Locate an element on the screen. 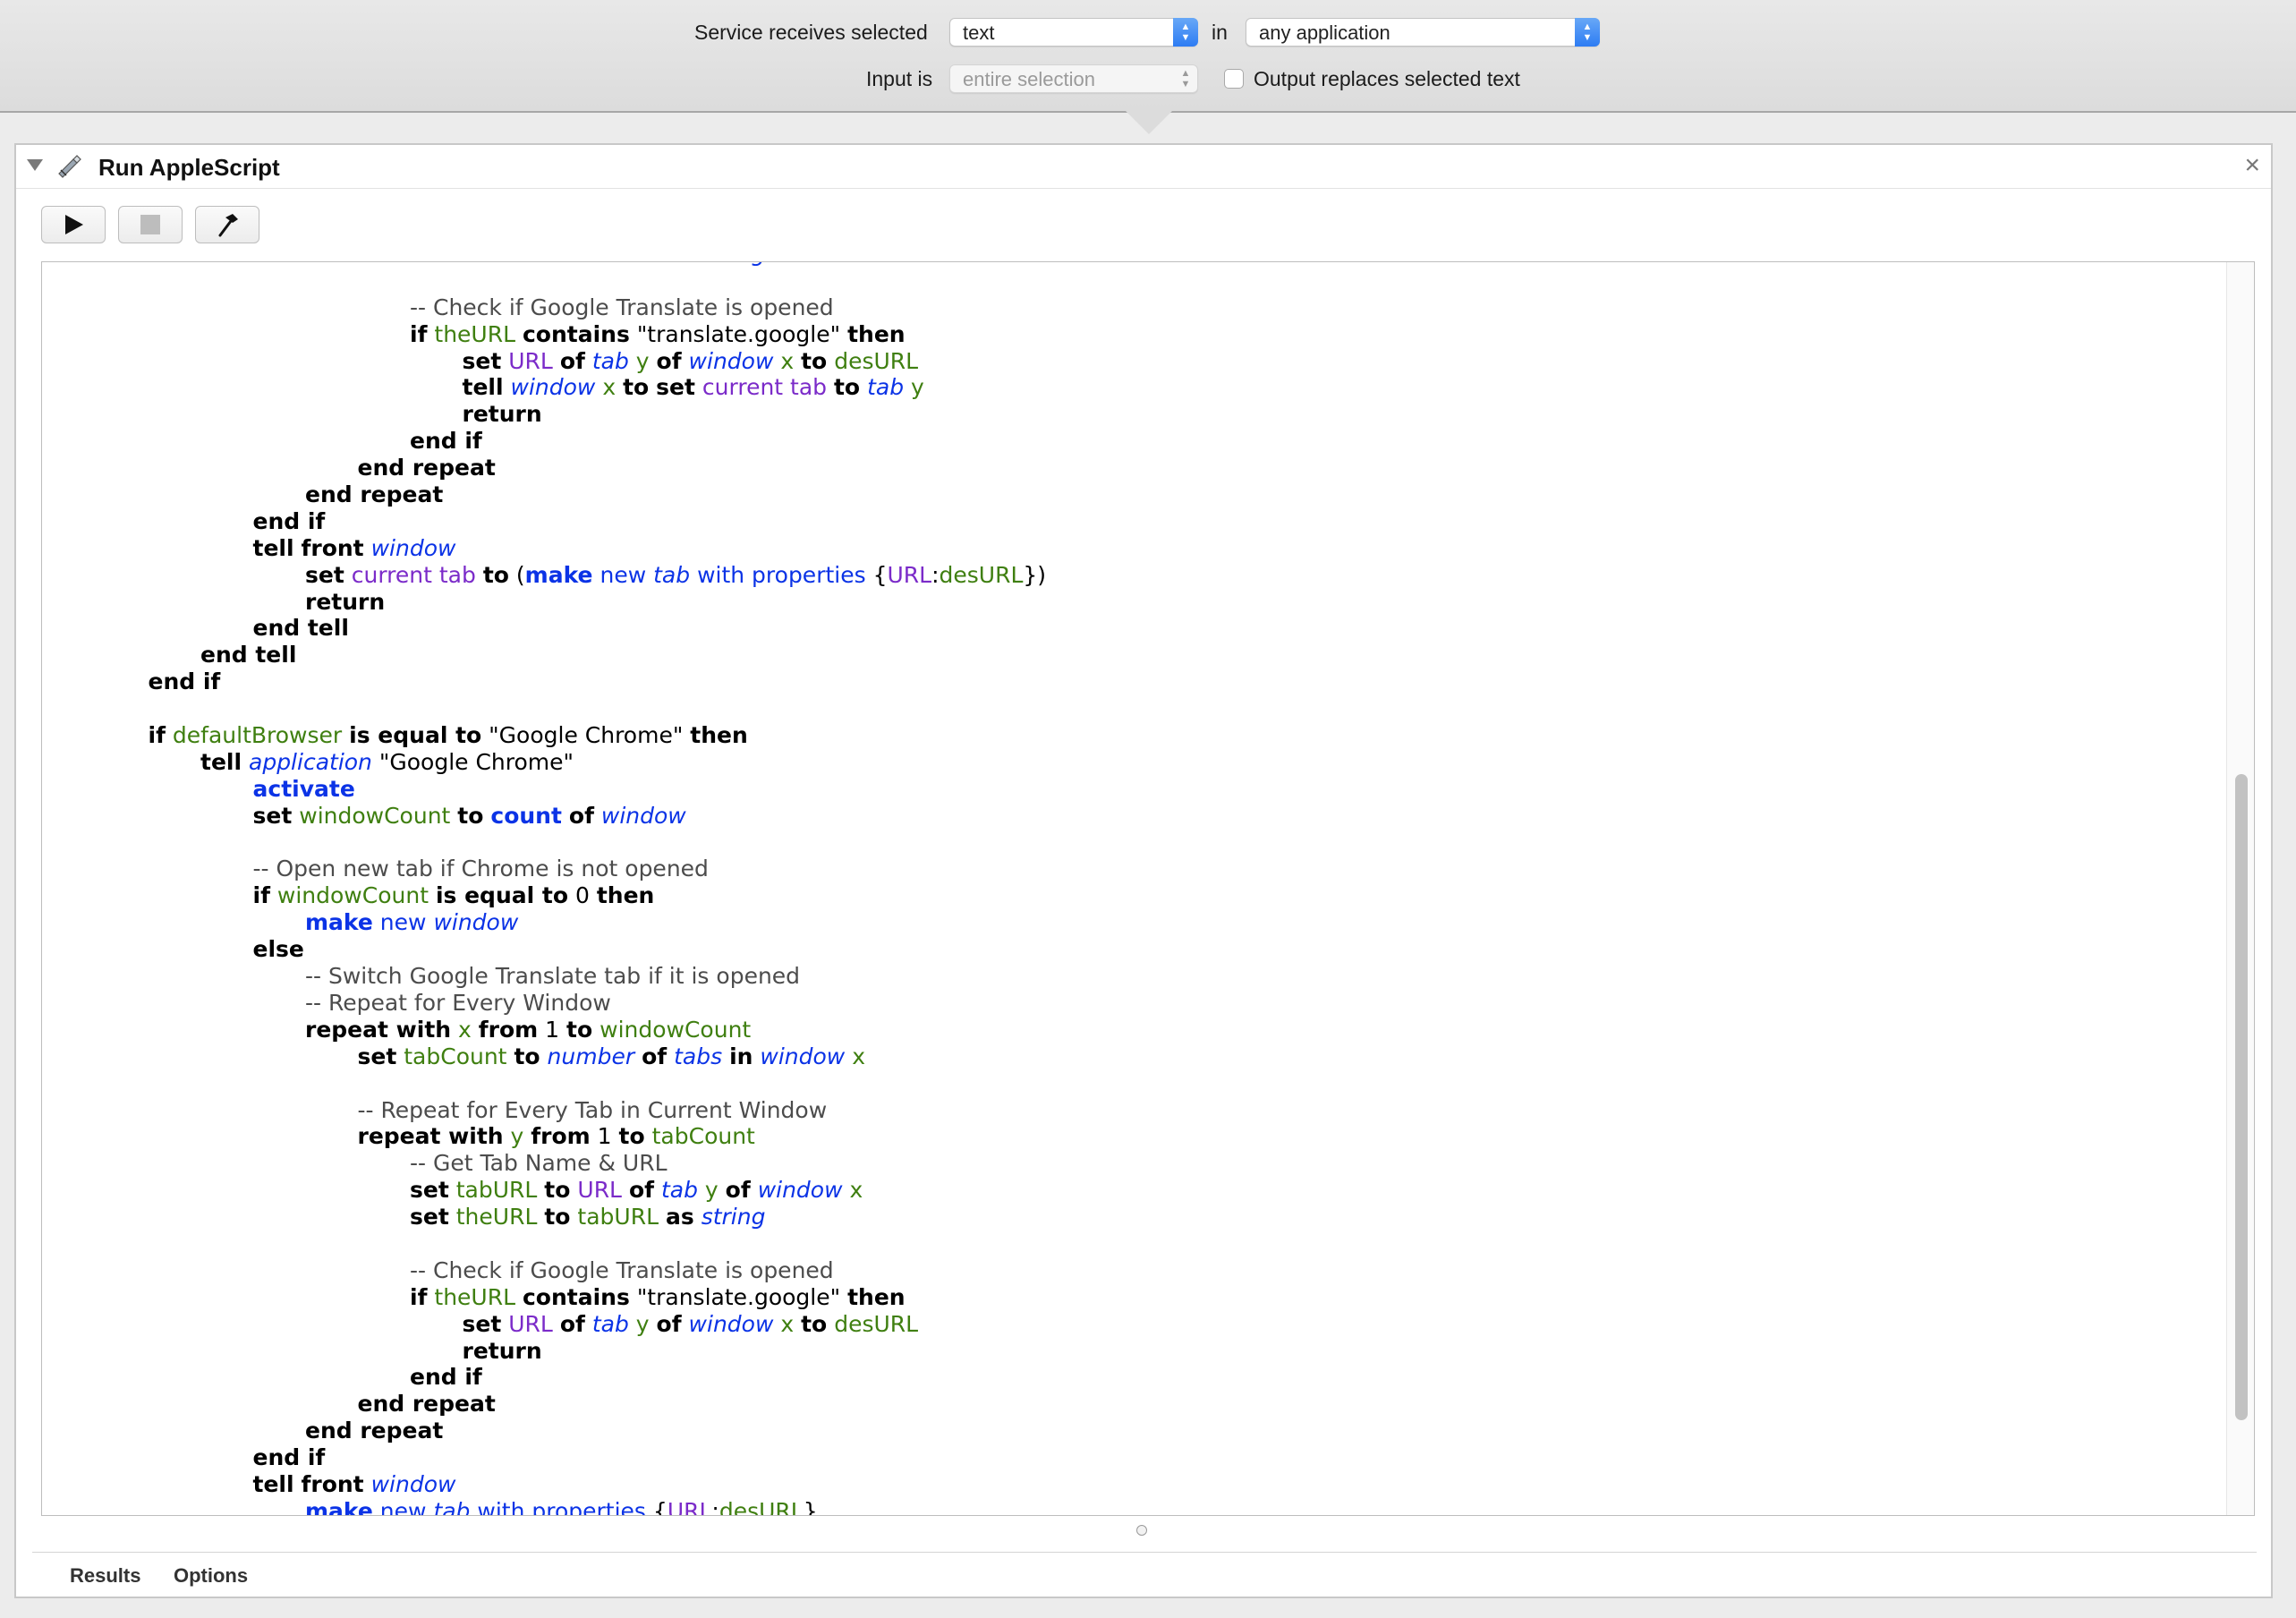 This screenshot has height=1618, width=2296. code-line: -- Get Tab Name & URL is located at coordinates (1124, 1163).